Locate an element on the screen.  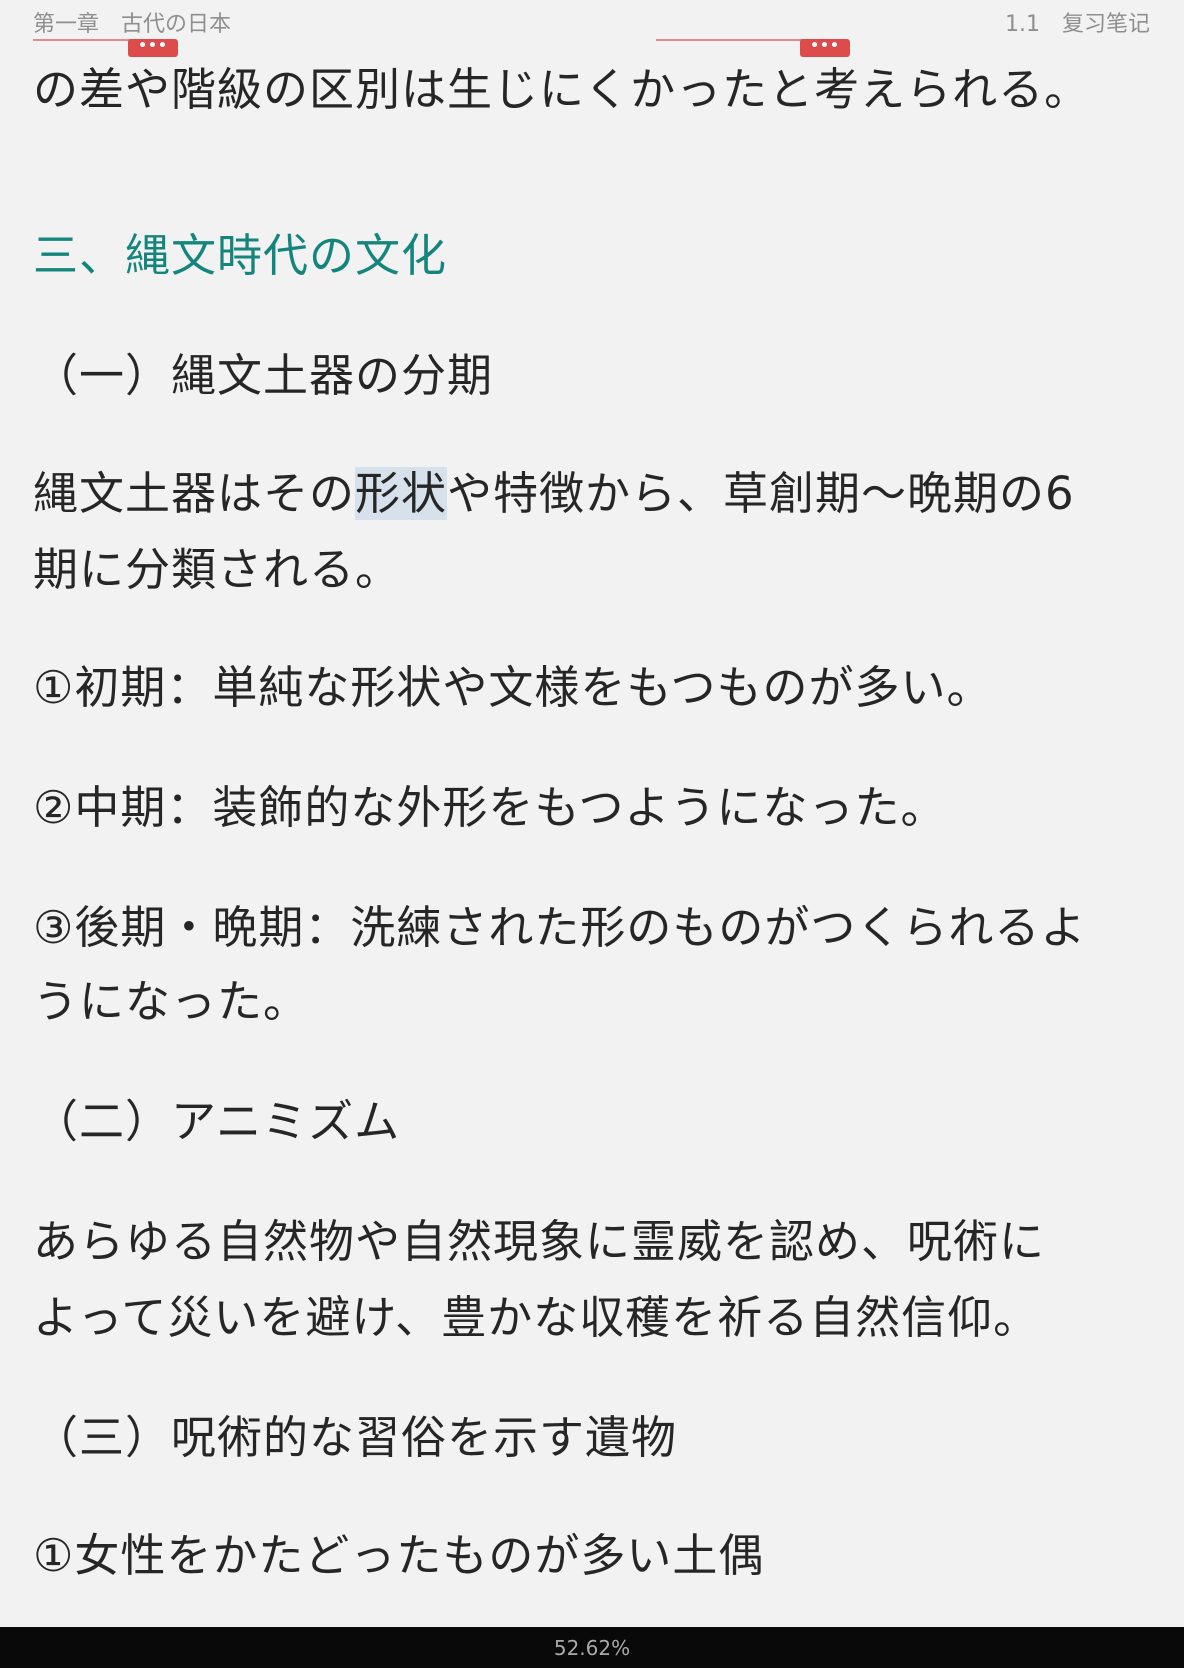
list-item: ①初期：単純な形状や文様をもつものが多い。 is located at coordinates (513, 688).